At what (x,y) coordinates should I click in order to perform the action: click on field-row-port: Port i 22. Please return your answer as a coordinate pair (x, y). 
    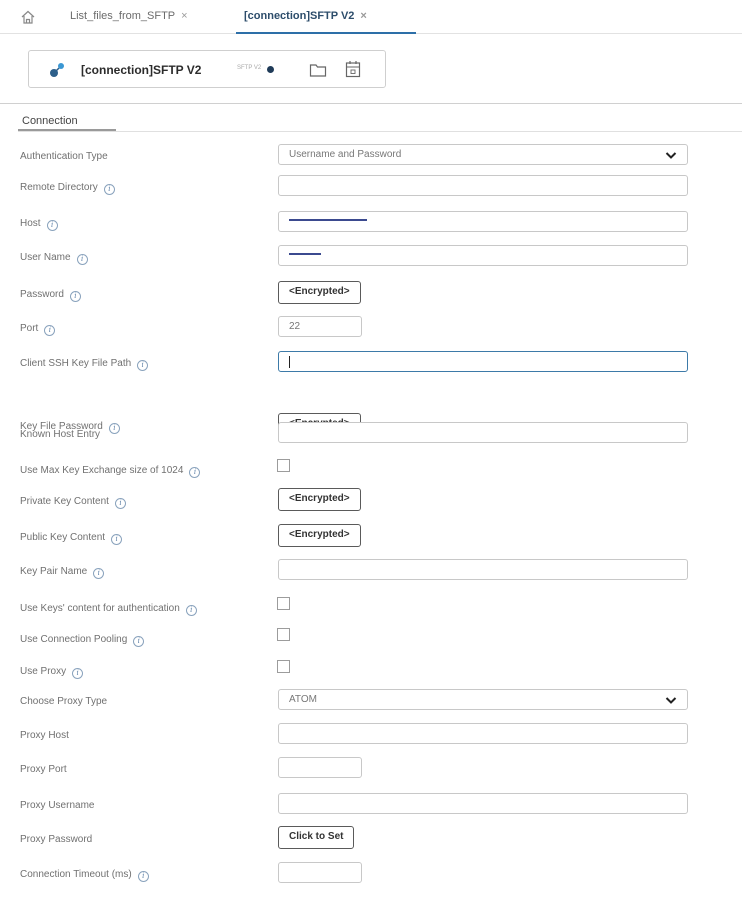
    Looking at the image, I should click on (371, 329).